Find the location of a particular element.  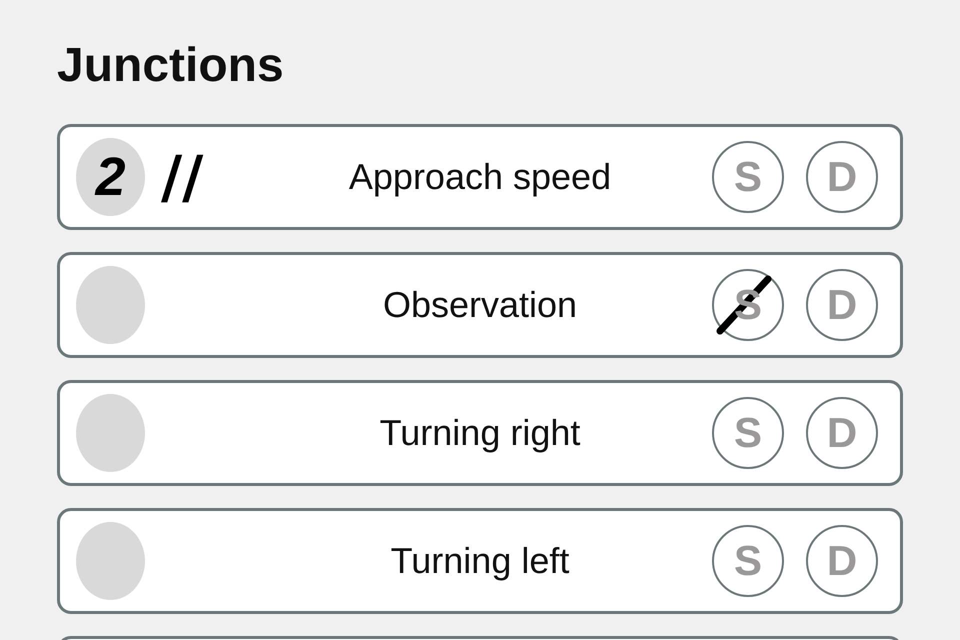

row-label: Approach speed is located at coordinates (480, 177).